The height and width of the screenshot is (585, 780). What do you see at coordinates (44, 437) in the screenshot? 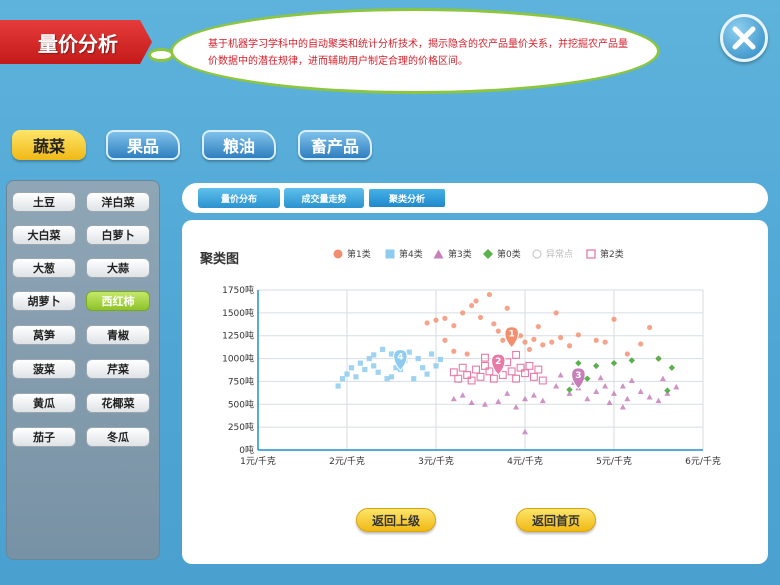
I see `vegetable-item-eggplant: 茄子` at bounding box center [44, 437].